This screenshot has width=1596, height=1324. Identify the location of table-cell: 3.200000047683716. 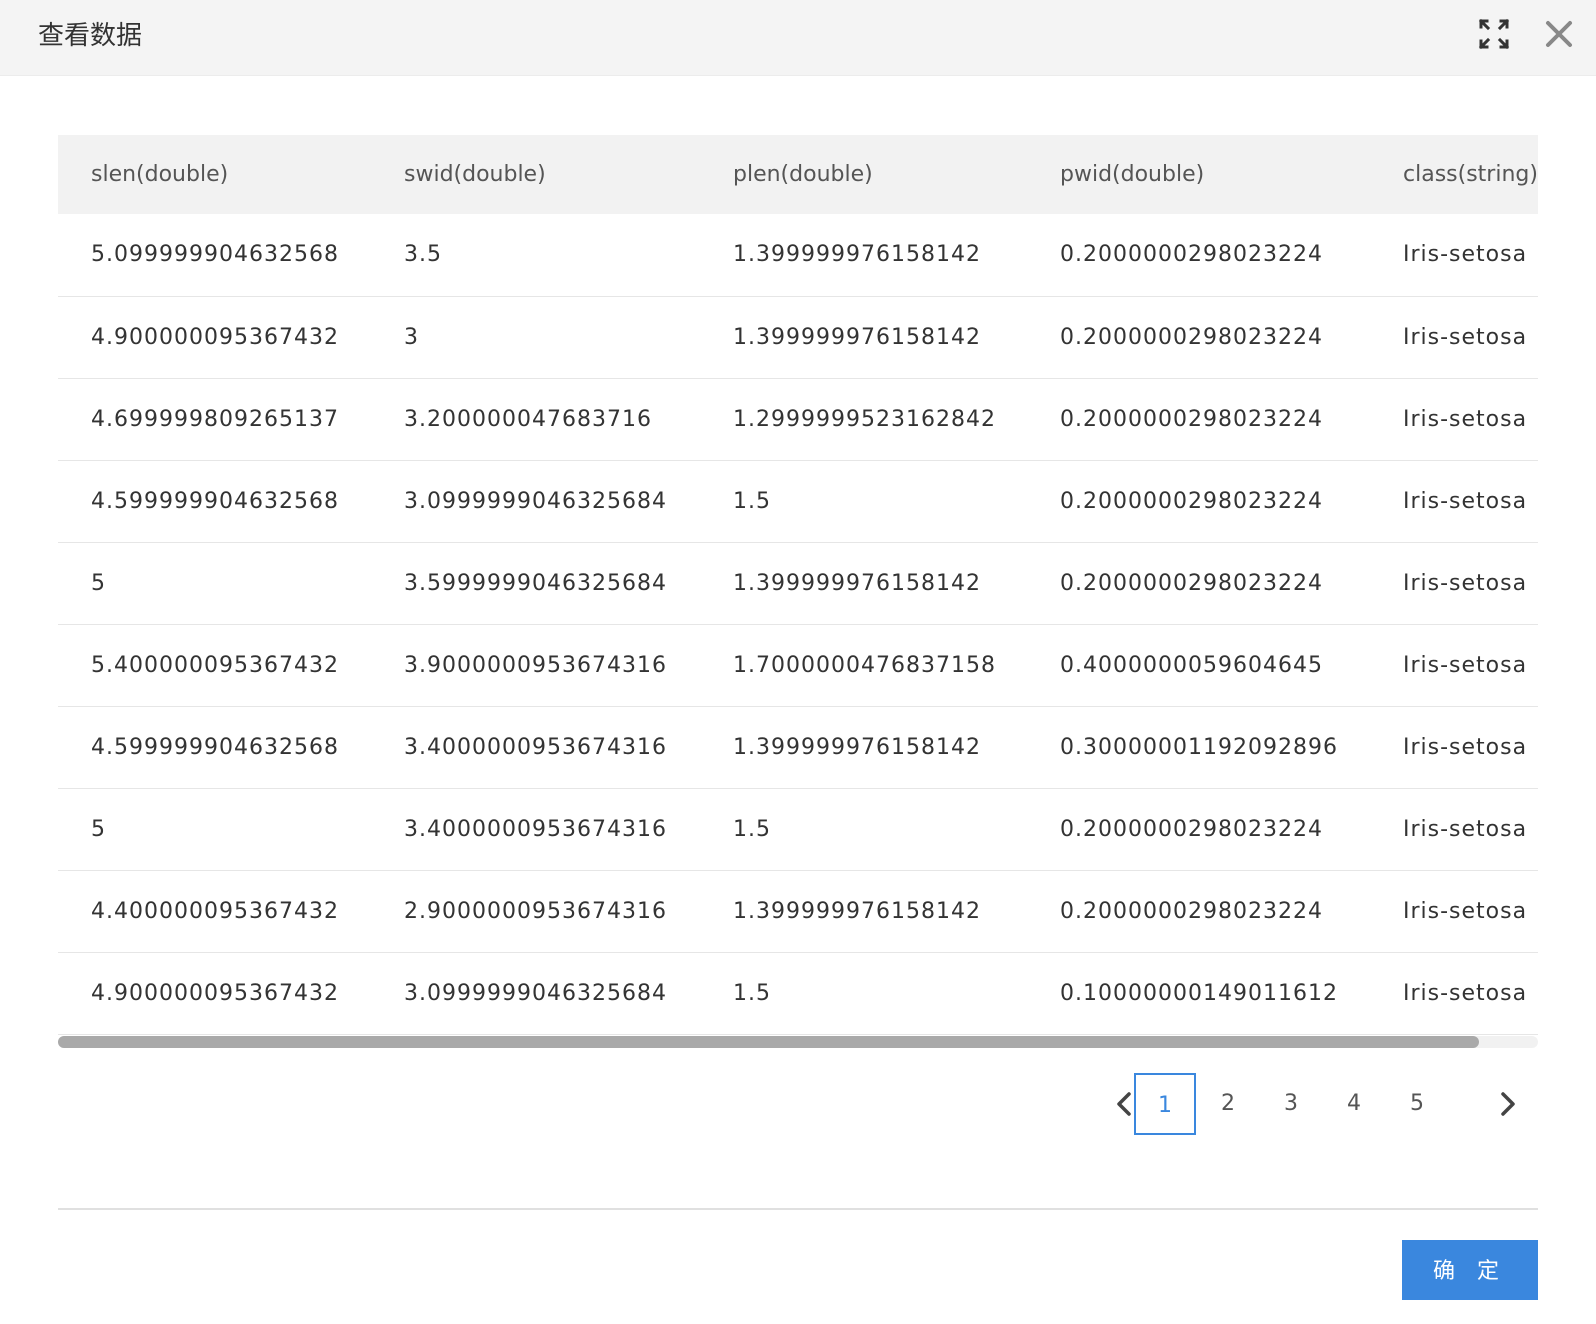
(528, 419).